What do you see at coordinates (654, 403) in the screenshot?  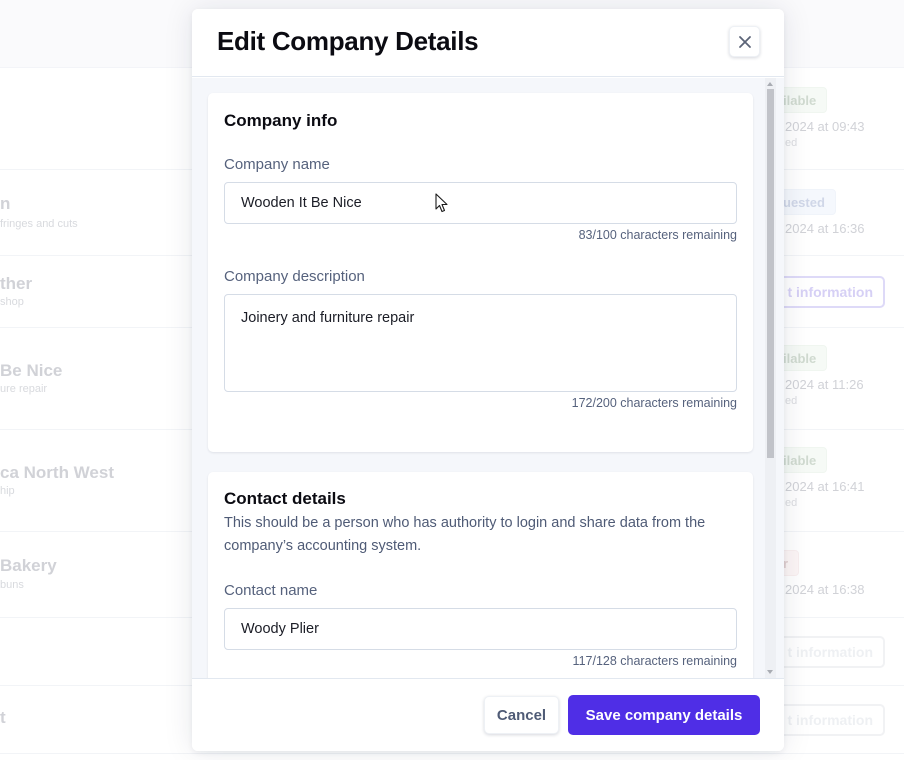 I see `company-description-counter: 172/200 characters remaining` at bounding box center [654, 403].